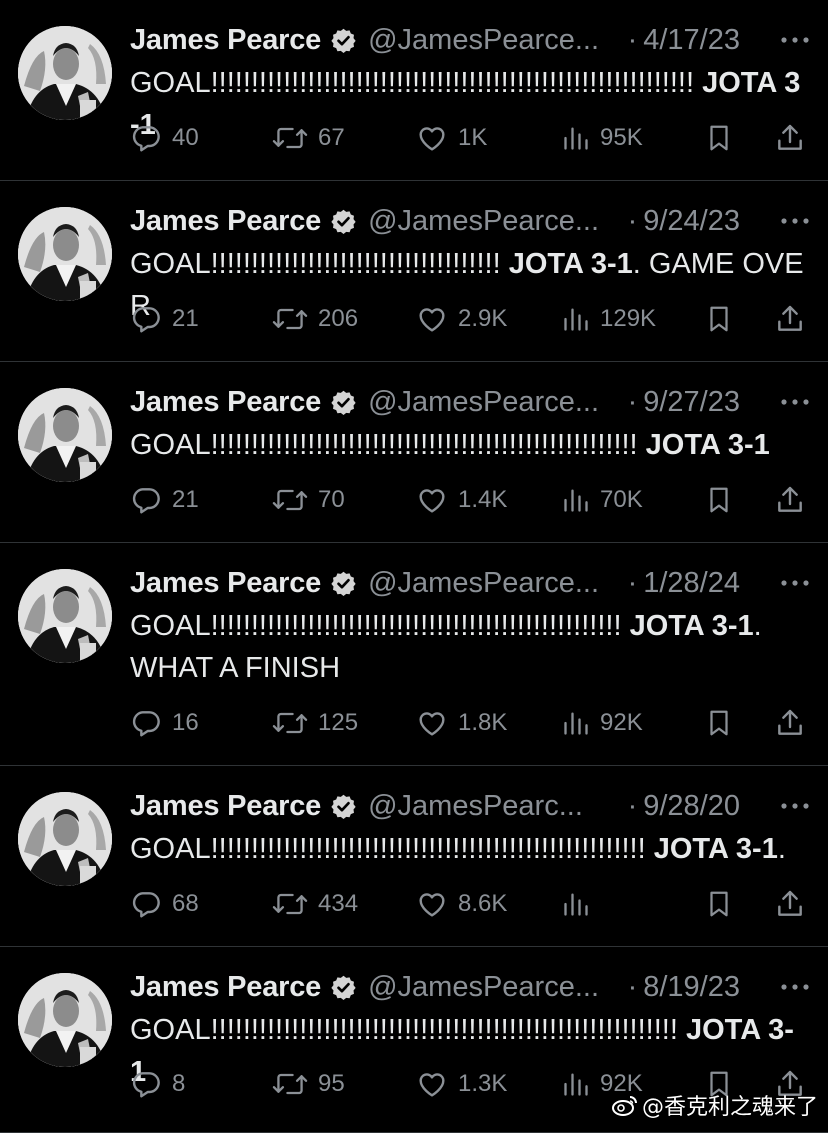 This screenshot has height=1133, width=828. I want to click on tweet-header: James Pearce @JamesPearce... · 4/17/23, so click(470, 40).